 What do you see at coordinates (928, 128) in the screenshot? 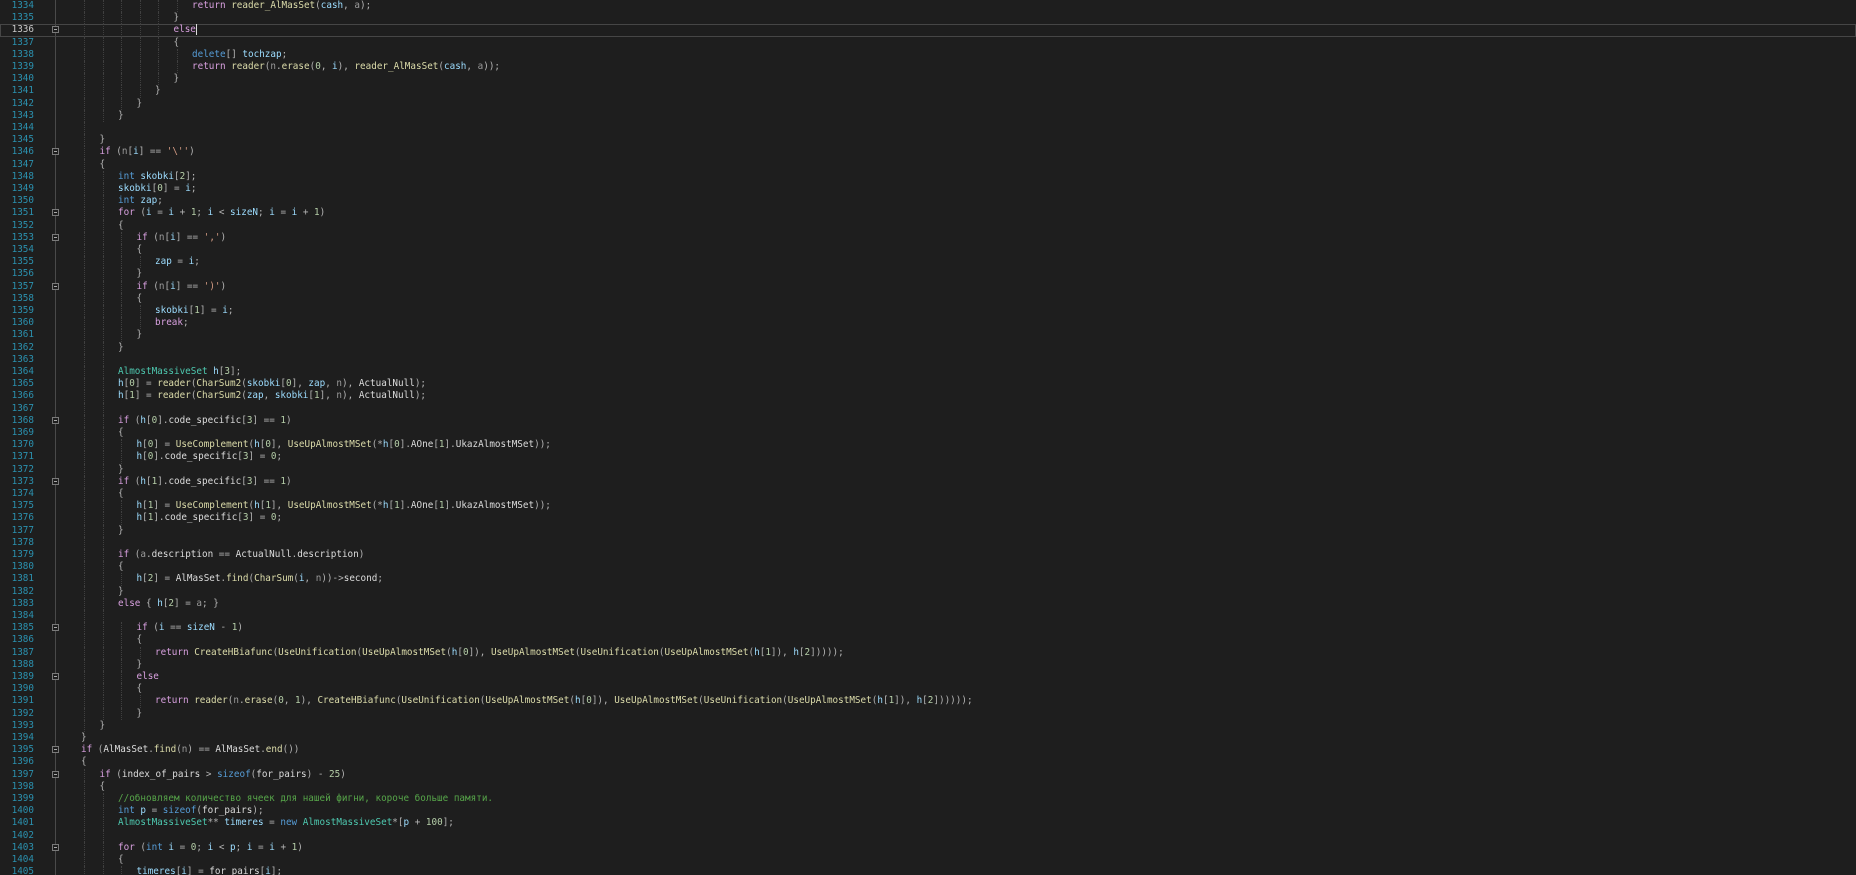
I see `code-line: 1344` at bounding box center [928, 128].